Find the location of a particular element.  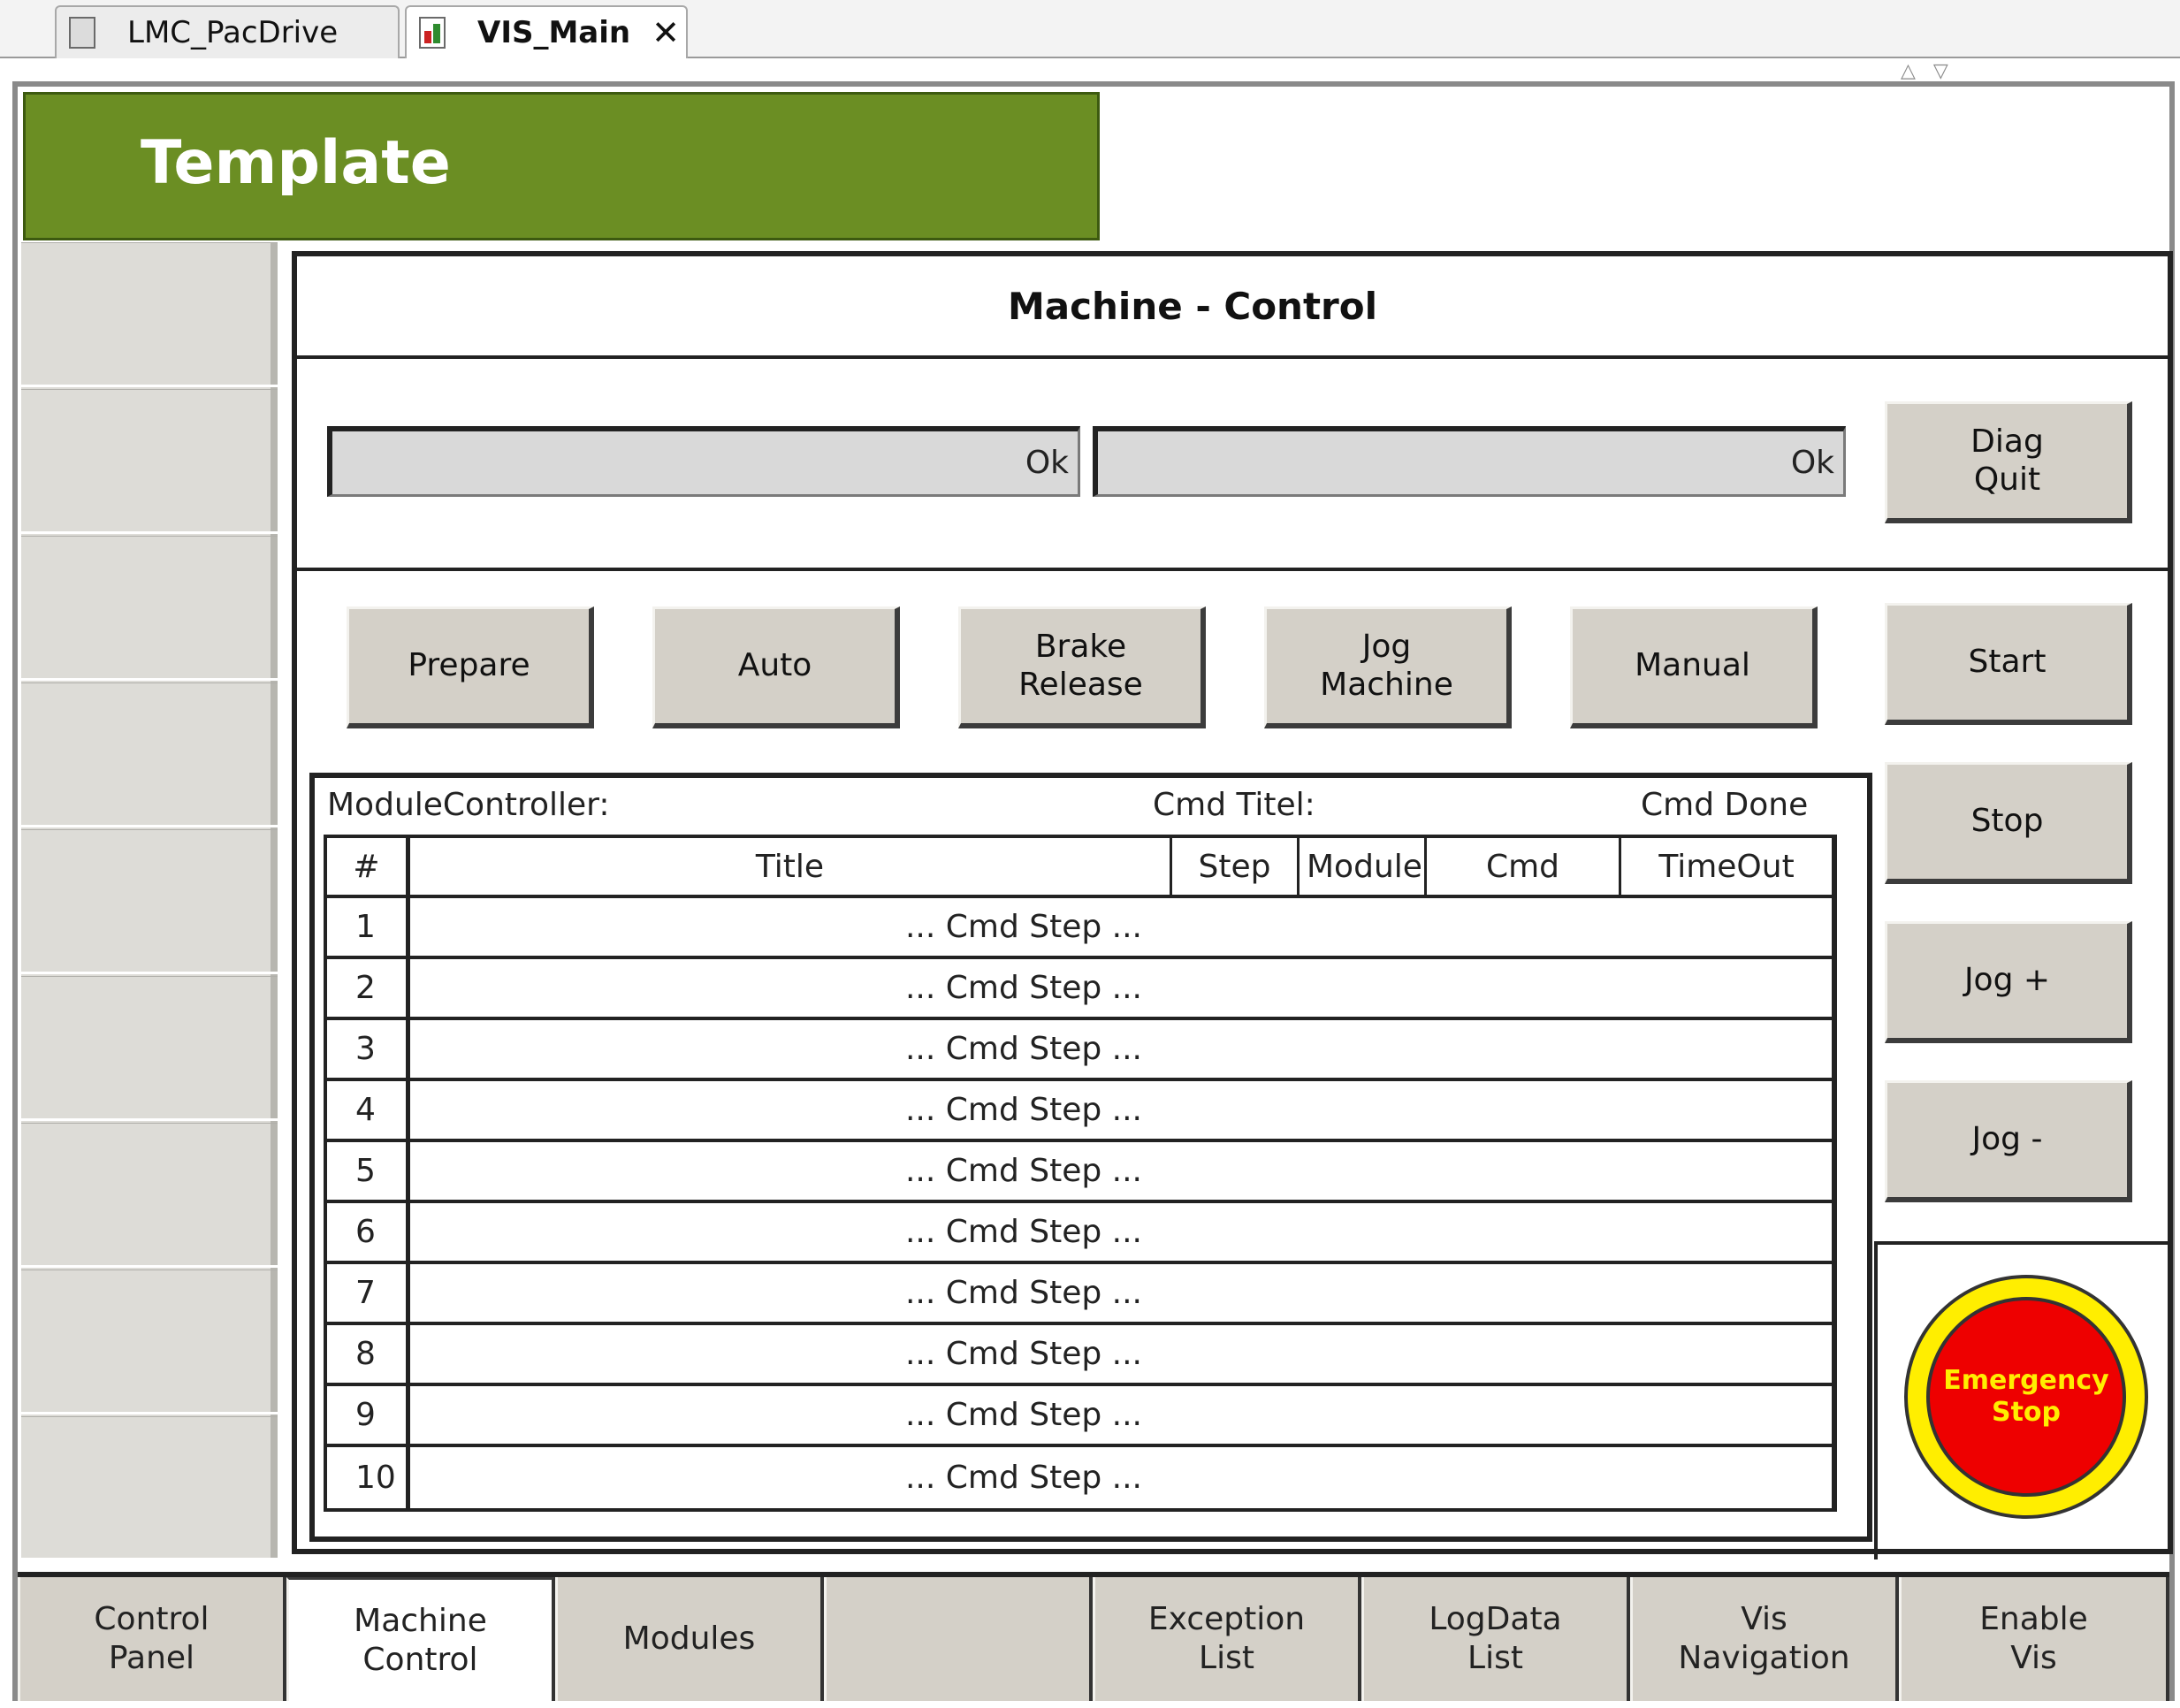

editor-tabstrip: LMC_PacDrive VIS_Main ✕ is located at coordinates (1090, 29).